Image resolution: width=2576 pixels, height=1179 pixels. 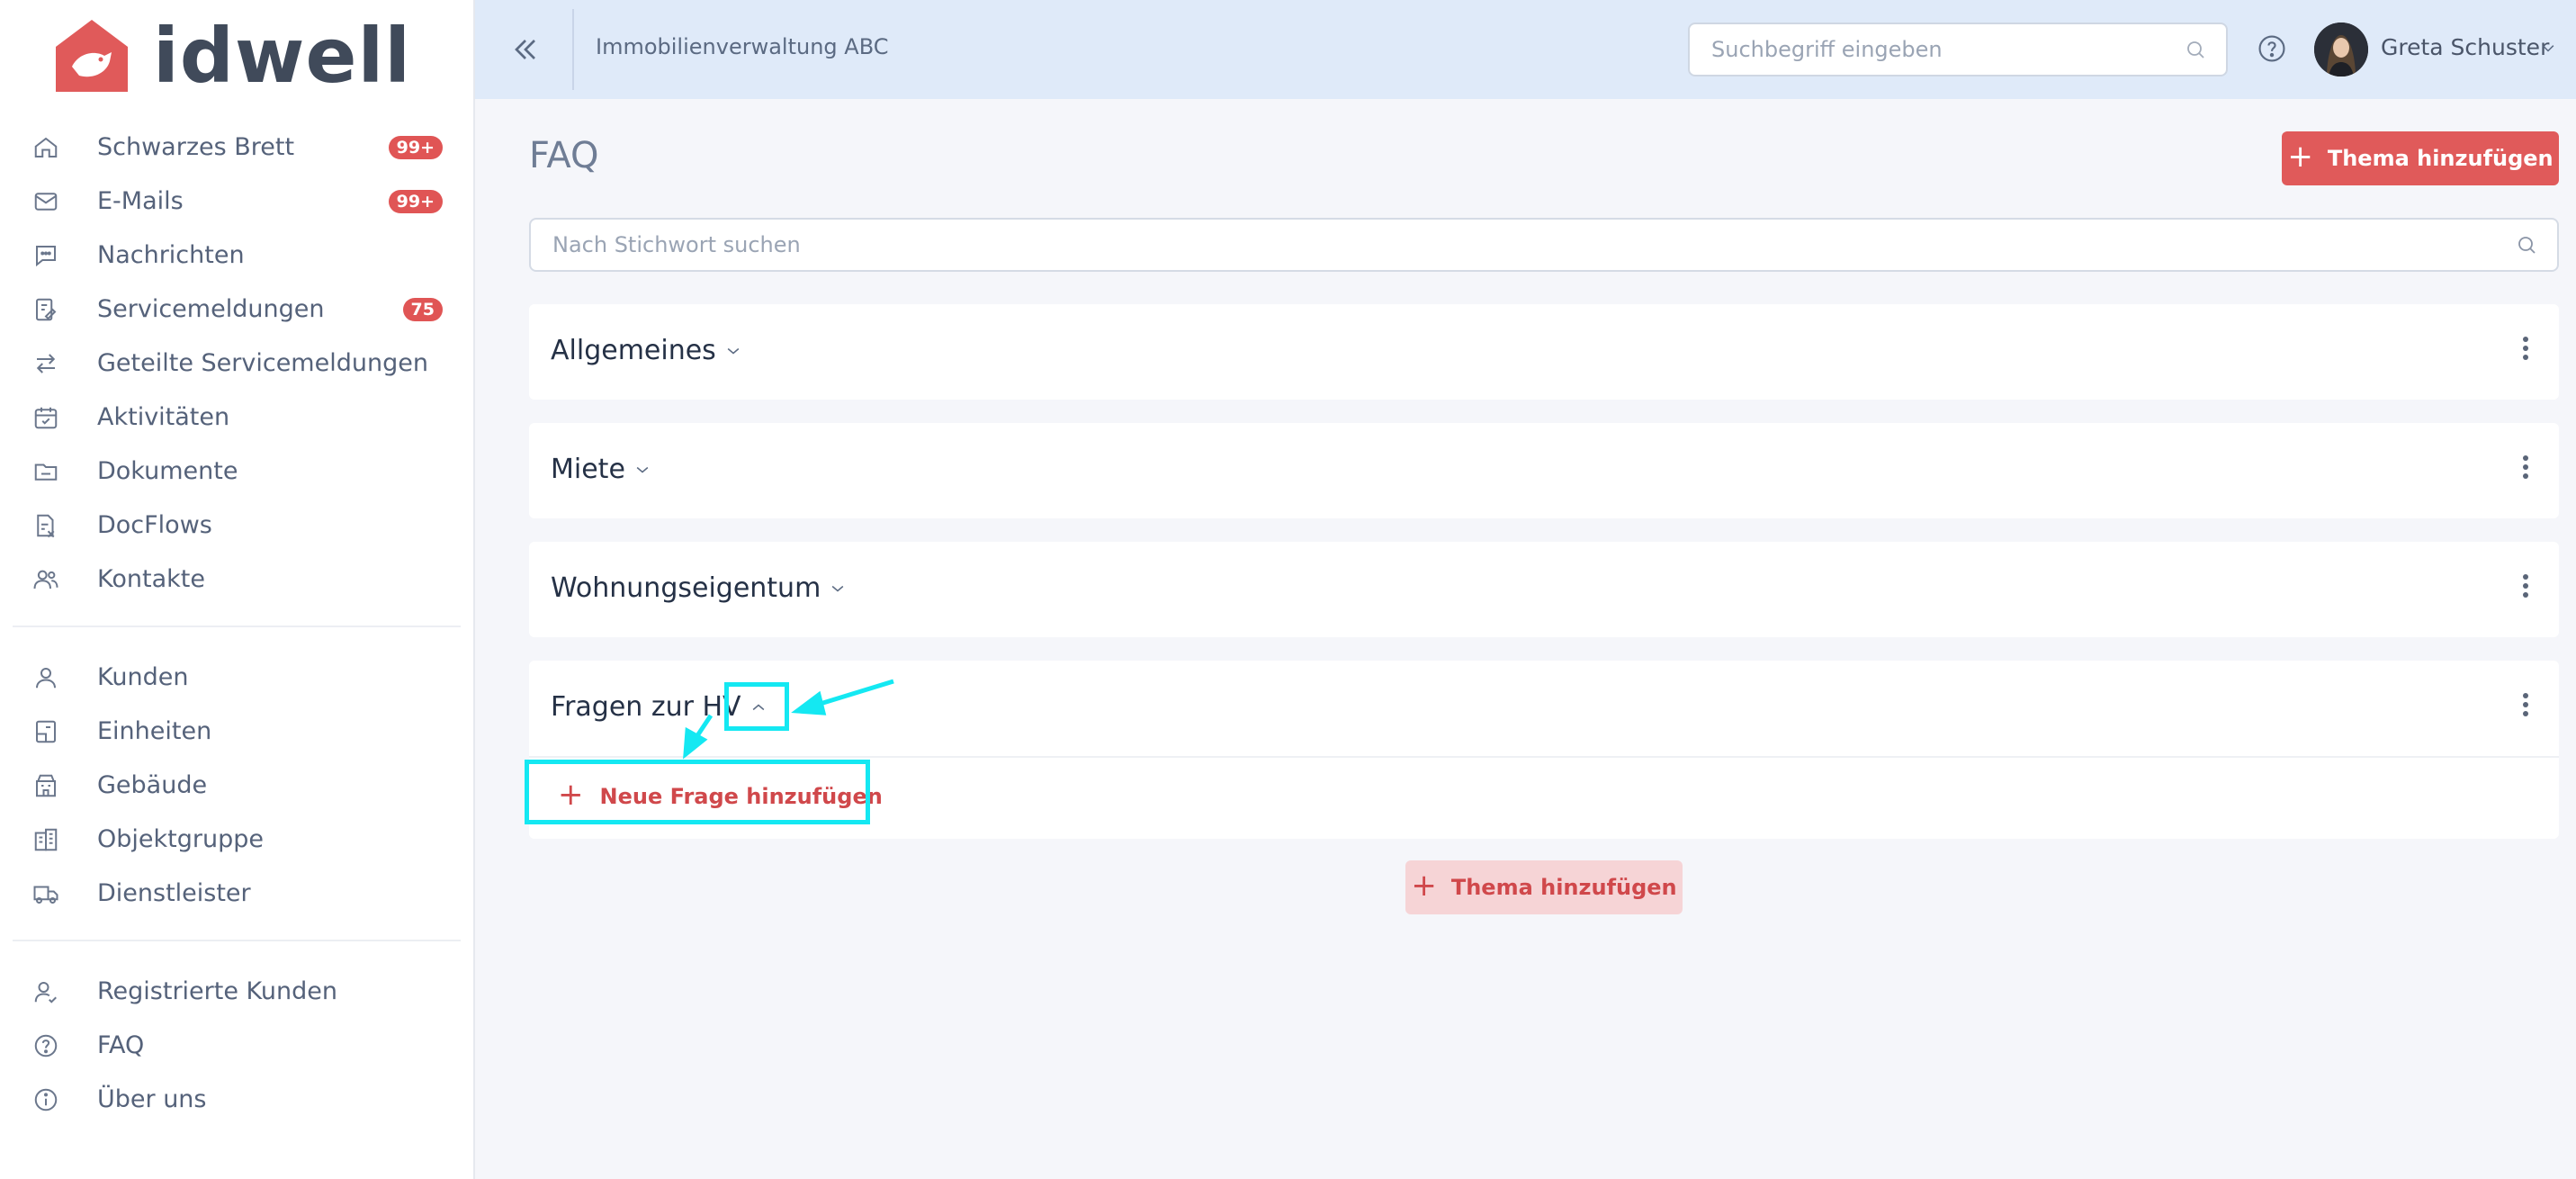 I want to click on count-badge: 75, so click(x=423, y=310).